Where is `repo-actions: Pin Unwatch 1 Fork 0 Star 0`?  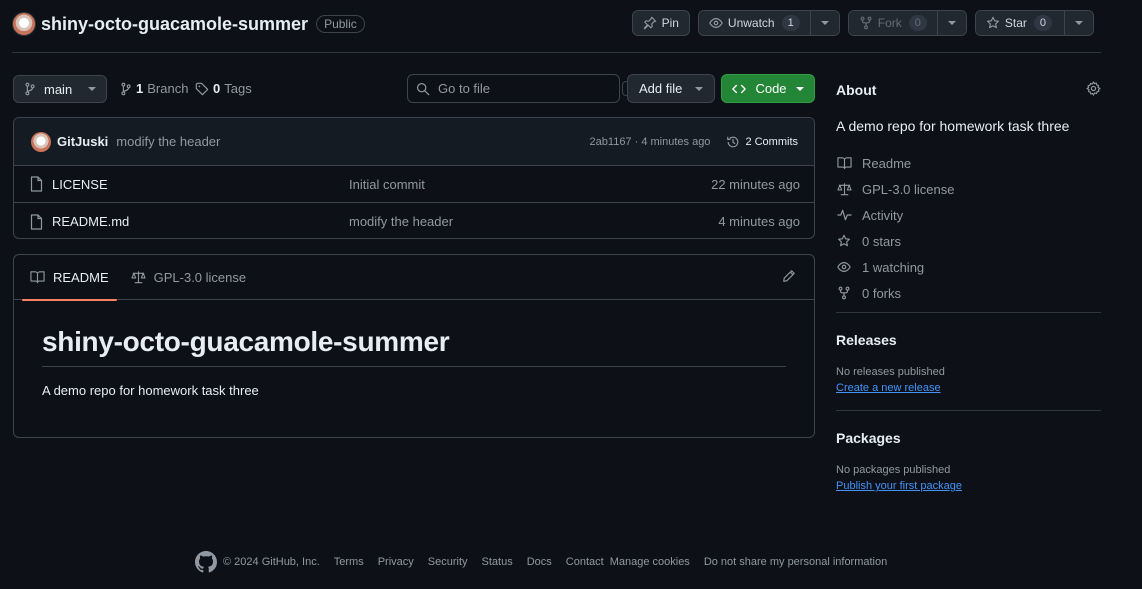
repo-actions: Pin Unwatch 1 Fork 0 Star 0 is located at coordinates (862, 23).